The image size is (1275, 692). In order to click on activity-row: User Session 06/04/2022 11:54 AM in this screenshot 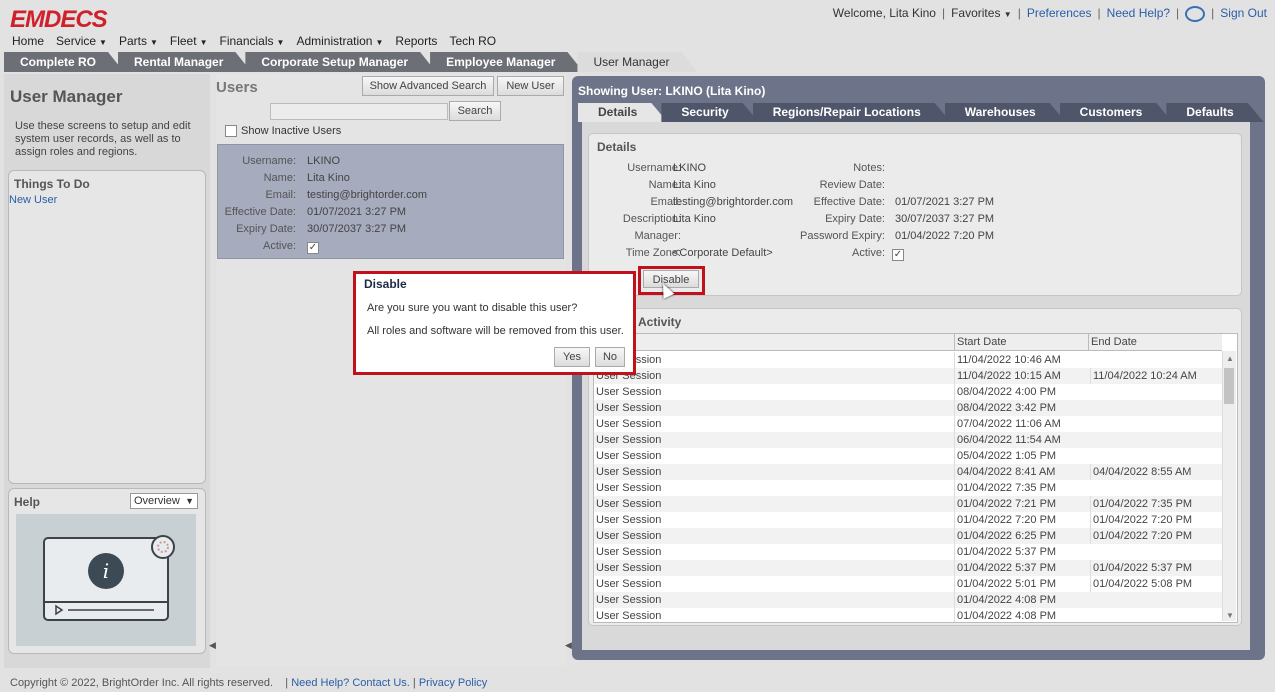, I will do `click(908, 440)`.